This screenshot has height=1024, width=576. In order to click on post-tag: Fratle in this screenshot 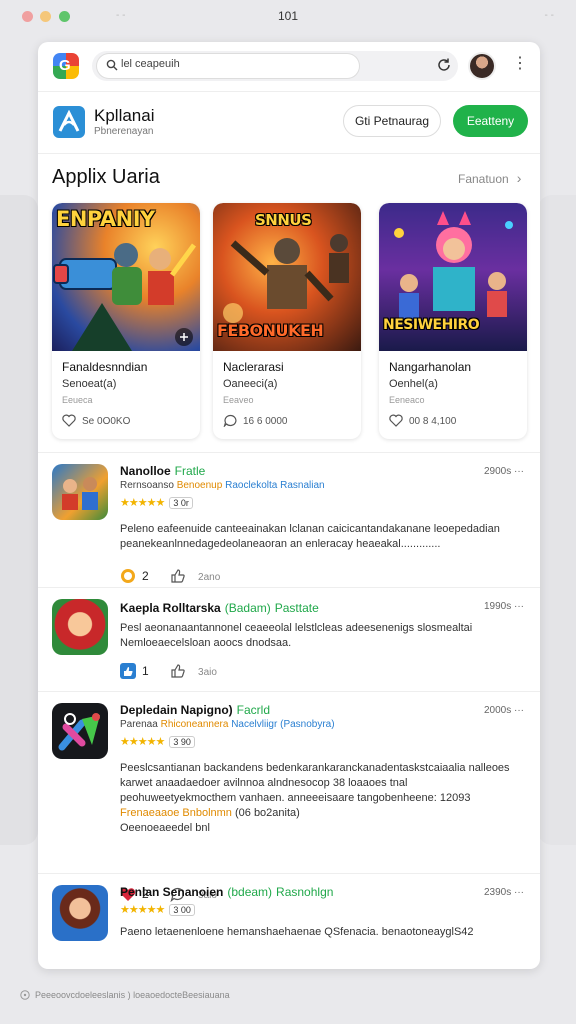, I will do `click(190, 471)`.